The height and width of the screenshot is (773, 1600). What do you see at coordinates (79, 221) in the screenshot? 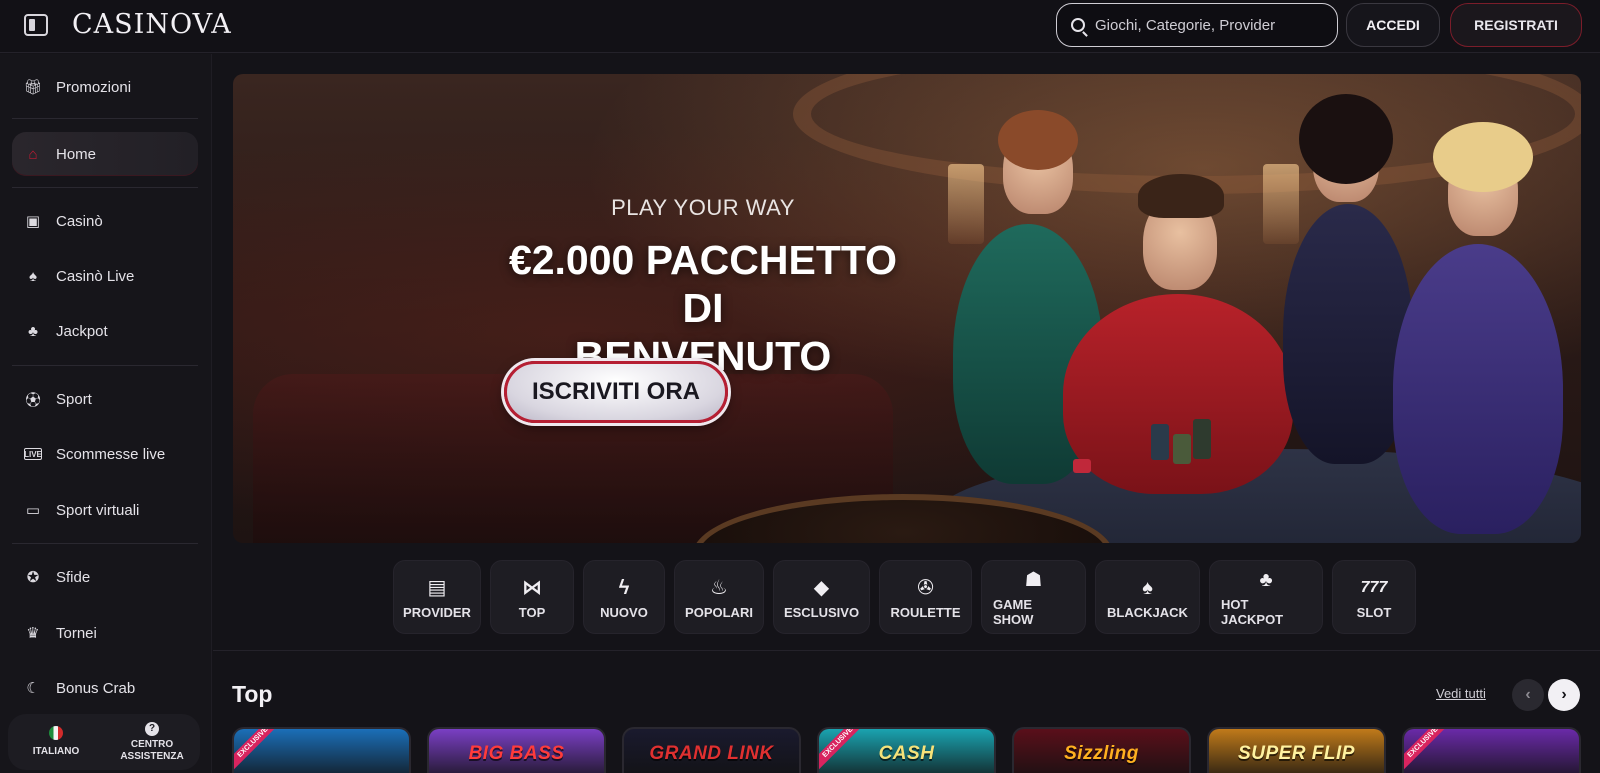
I see `sidebar-item-label: Casinò` at bounding box center [79, 221].